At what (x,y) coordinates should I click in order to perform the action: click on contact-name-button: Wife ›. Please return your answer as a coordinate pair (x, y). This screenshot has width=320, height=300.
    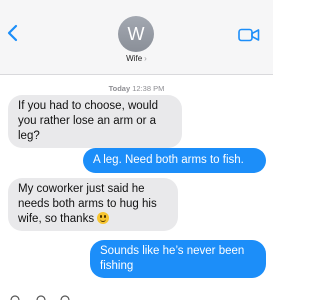
    Looking at the image, I should click on (136, 58).